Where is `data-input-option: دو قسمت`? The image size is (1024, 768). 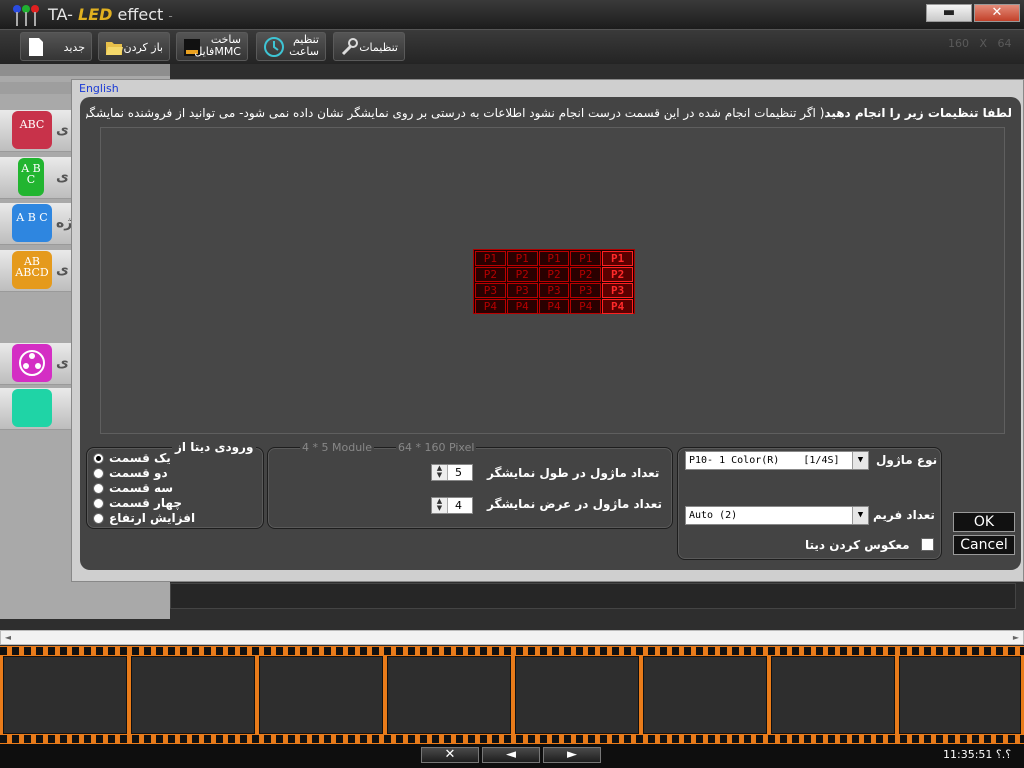 data-input-option: دو قسمت is located at coordinates (177, 473).